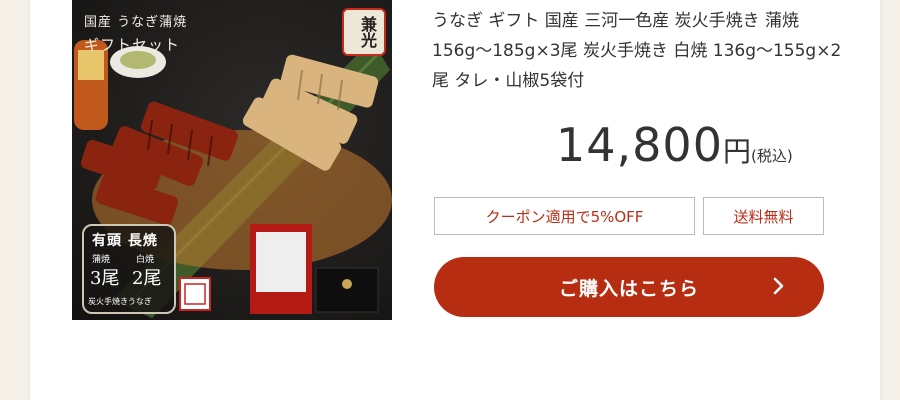 Image resolution: width=900 pixels, height=400 pixels. What do you see at coordinates (129, 269) in the screenshot?
I see `contents-badge: 有頭 長焼 蒲焼 白焼 3尾 2尾 炭火手焼きうなぎ` at bounding box center [129, 269].